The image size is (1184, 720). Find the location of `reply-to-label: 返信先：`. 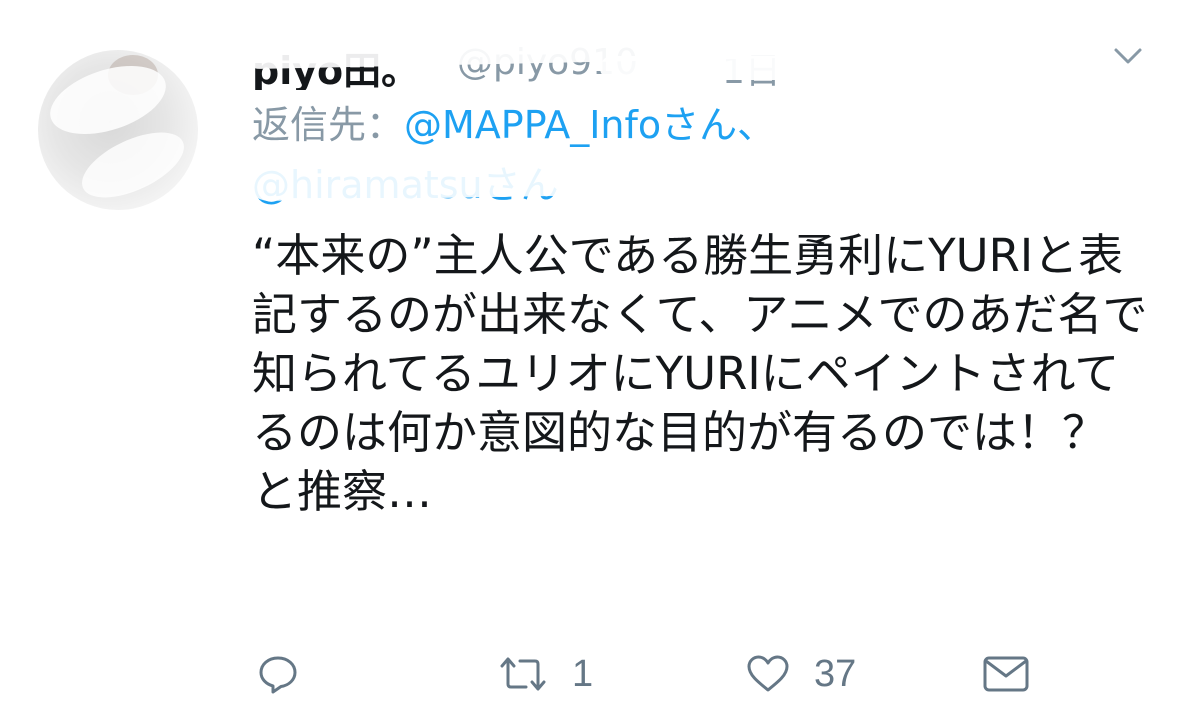

reply-to-label: 返信先： is located at coordinates (328, 125).